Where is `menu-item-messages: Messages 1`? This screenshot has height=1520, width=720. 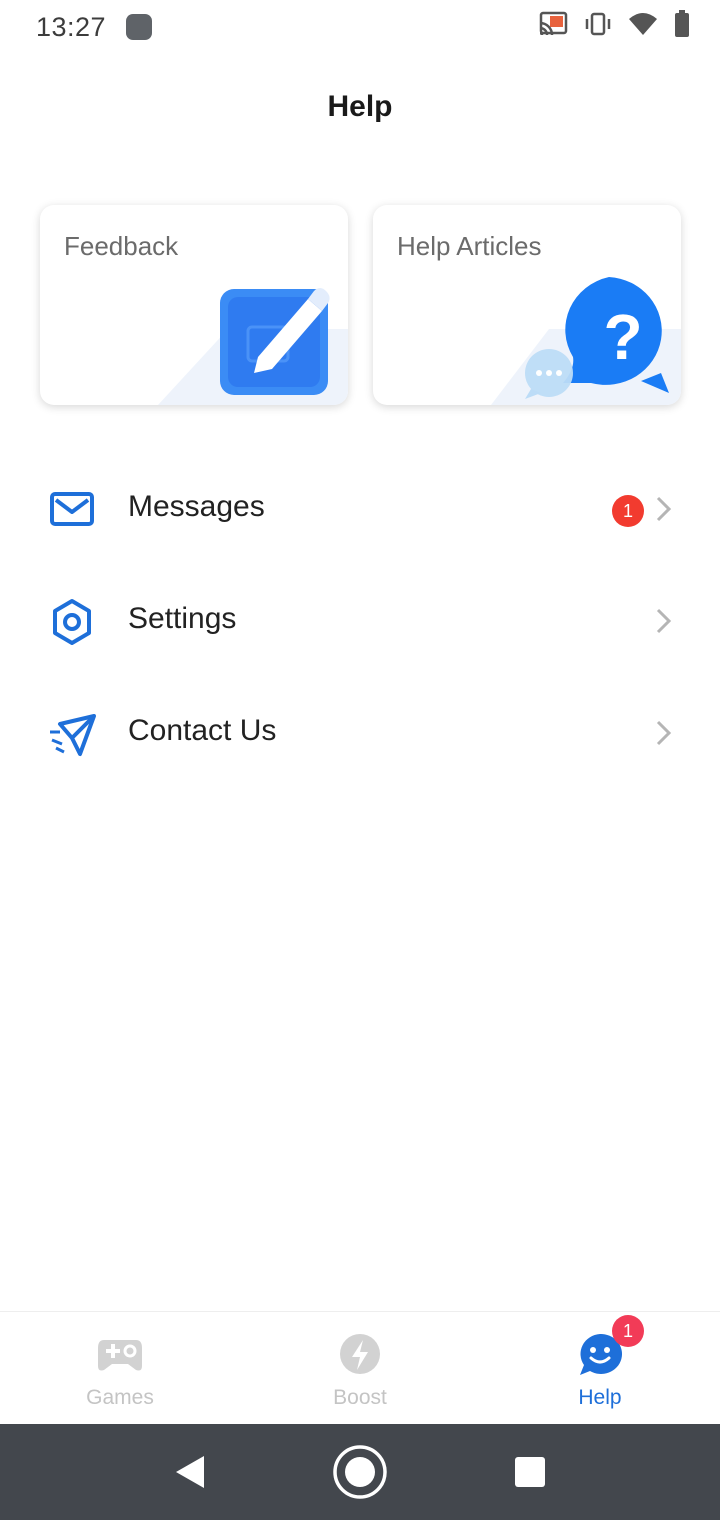 menu-item-messages: Messages 1 is located at coordinates (360, 508).